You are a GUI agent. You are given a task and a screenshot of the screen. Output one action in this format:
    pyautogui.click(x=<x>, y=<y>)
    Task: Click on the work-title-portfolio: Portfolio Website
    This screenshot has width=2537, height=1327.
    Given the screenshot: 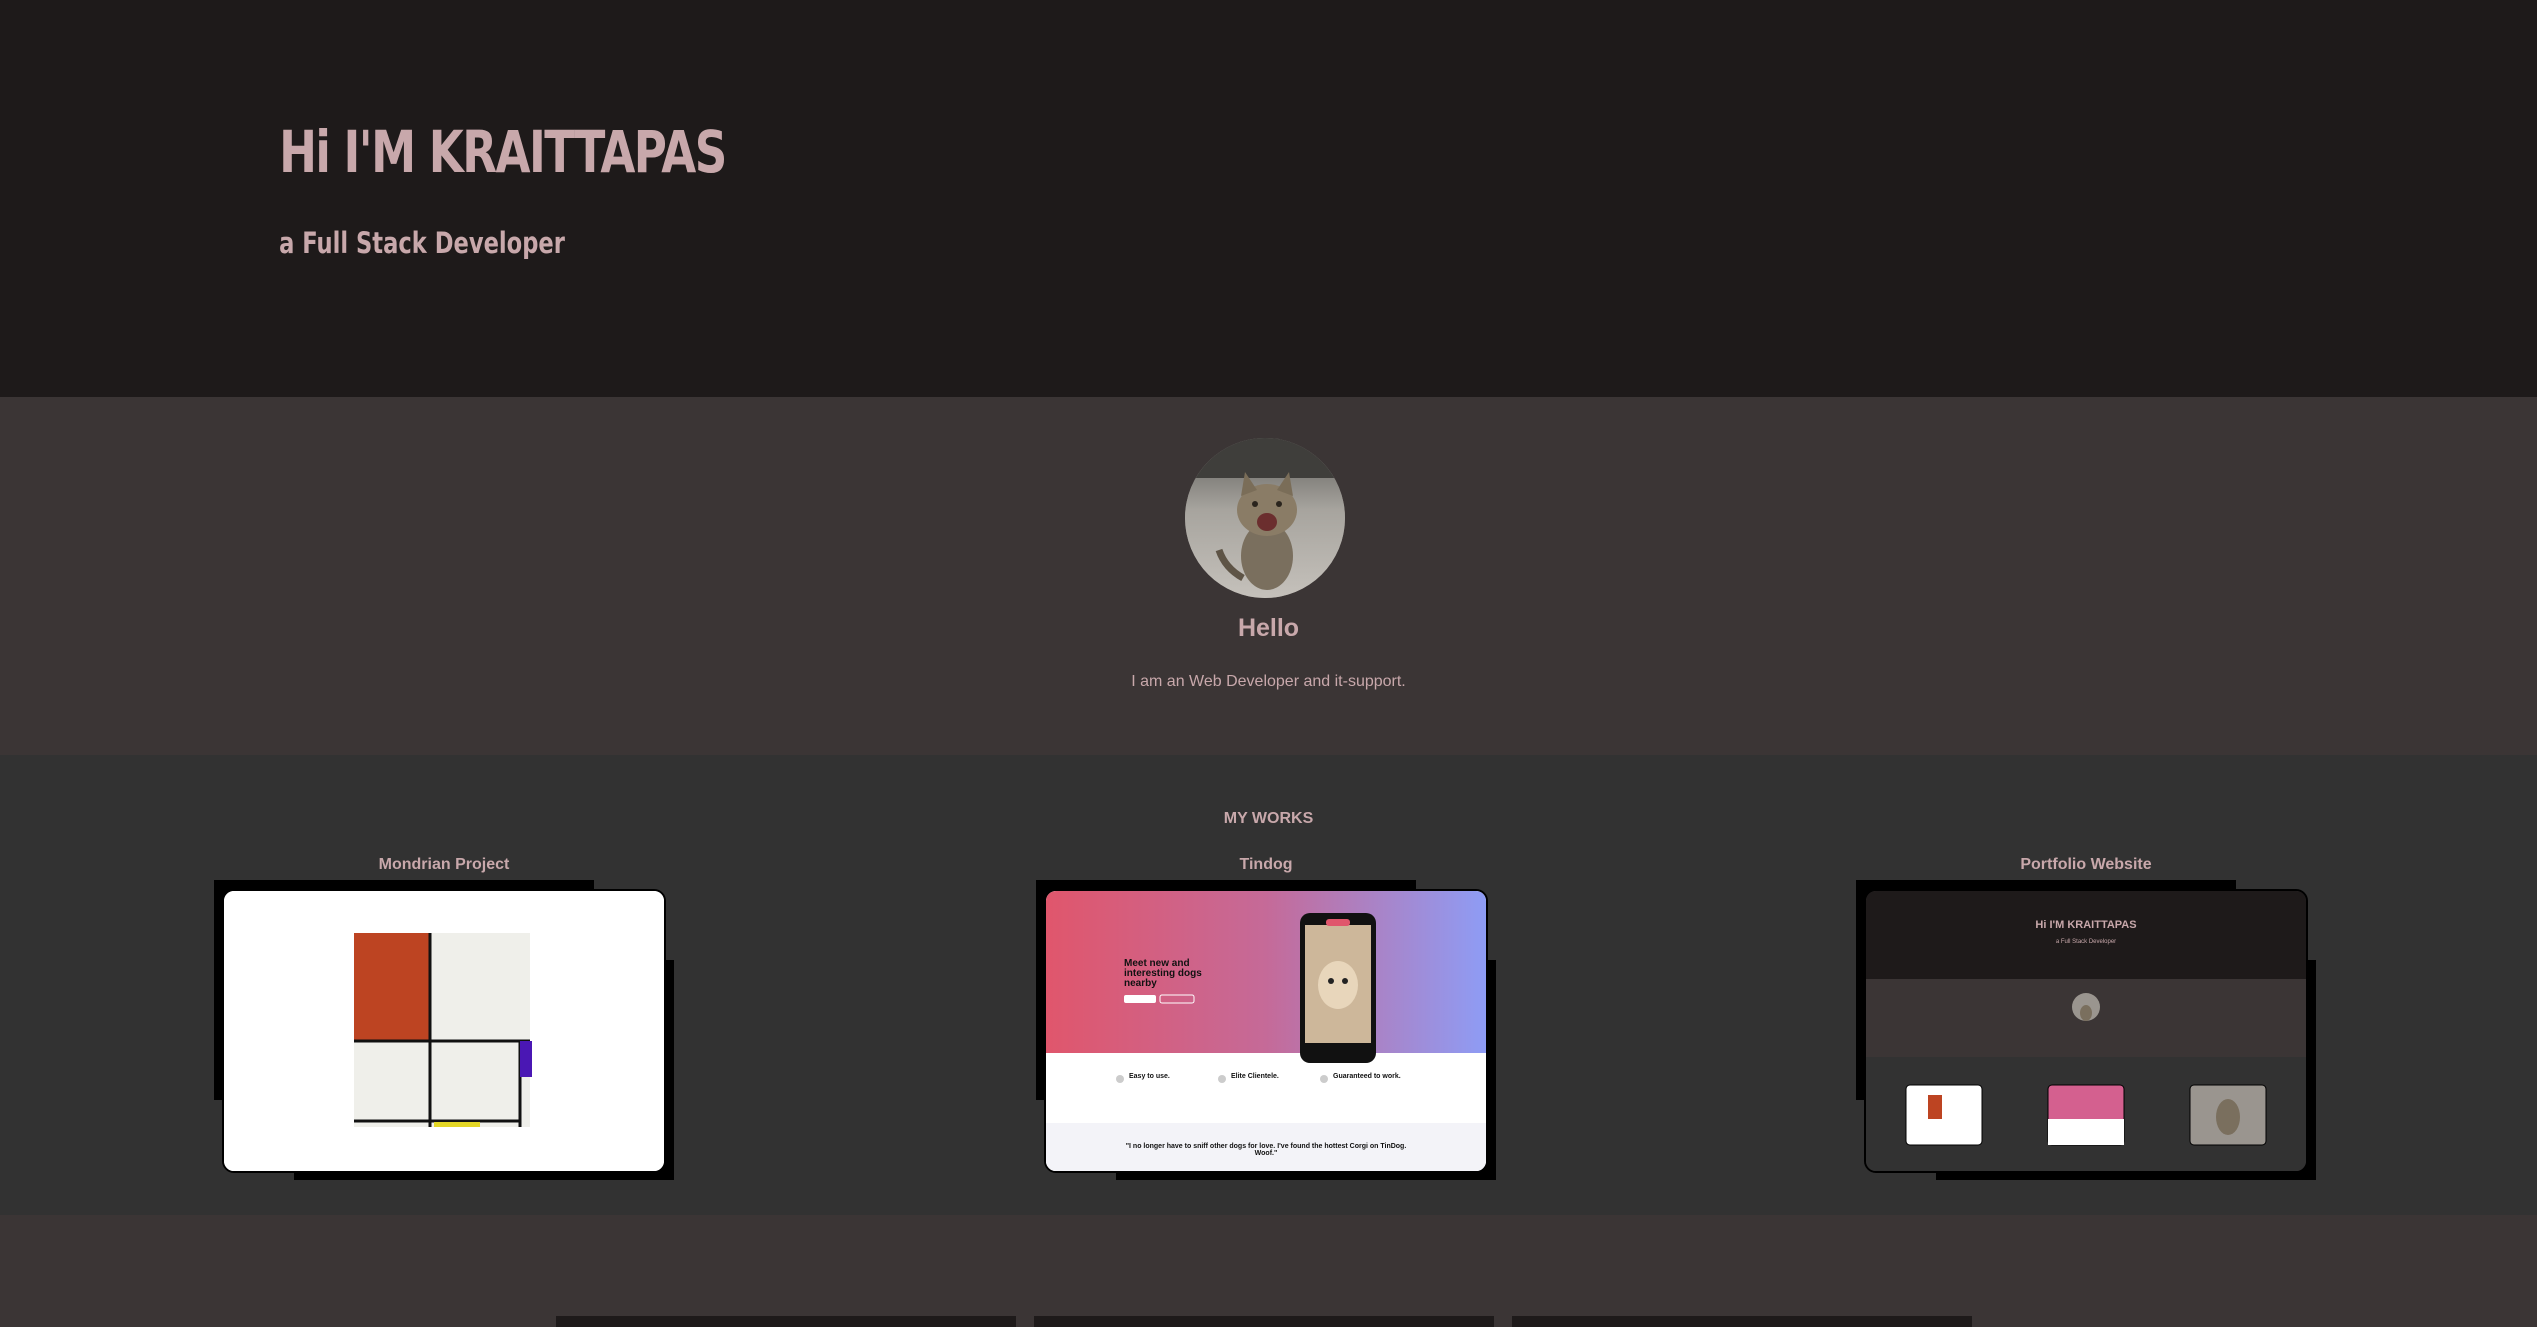 What is the action you would take?
    pyautogui.click(x=2086, y=864)
    